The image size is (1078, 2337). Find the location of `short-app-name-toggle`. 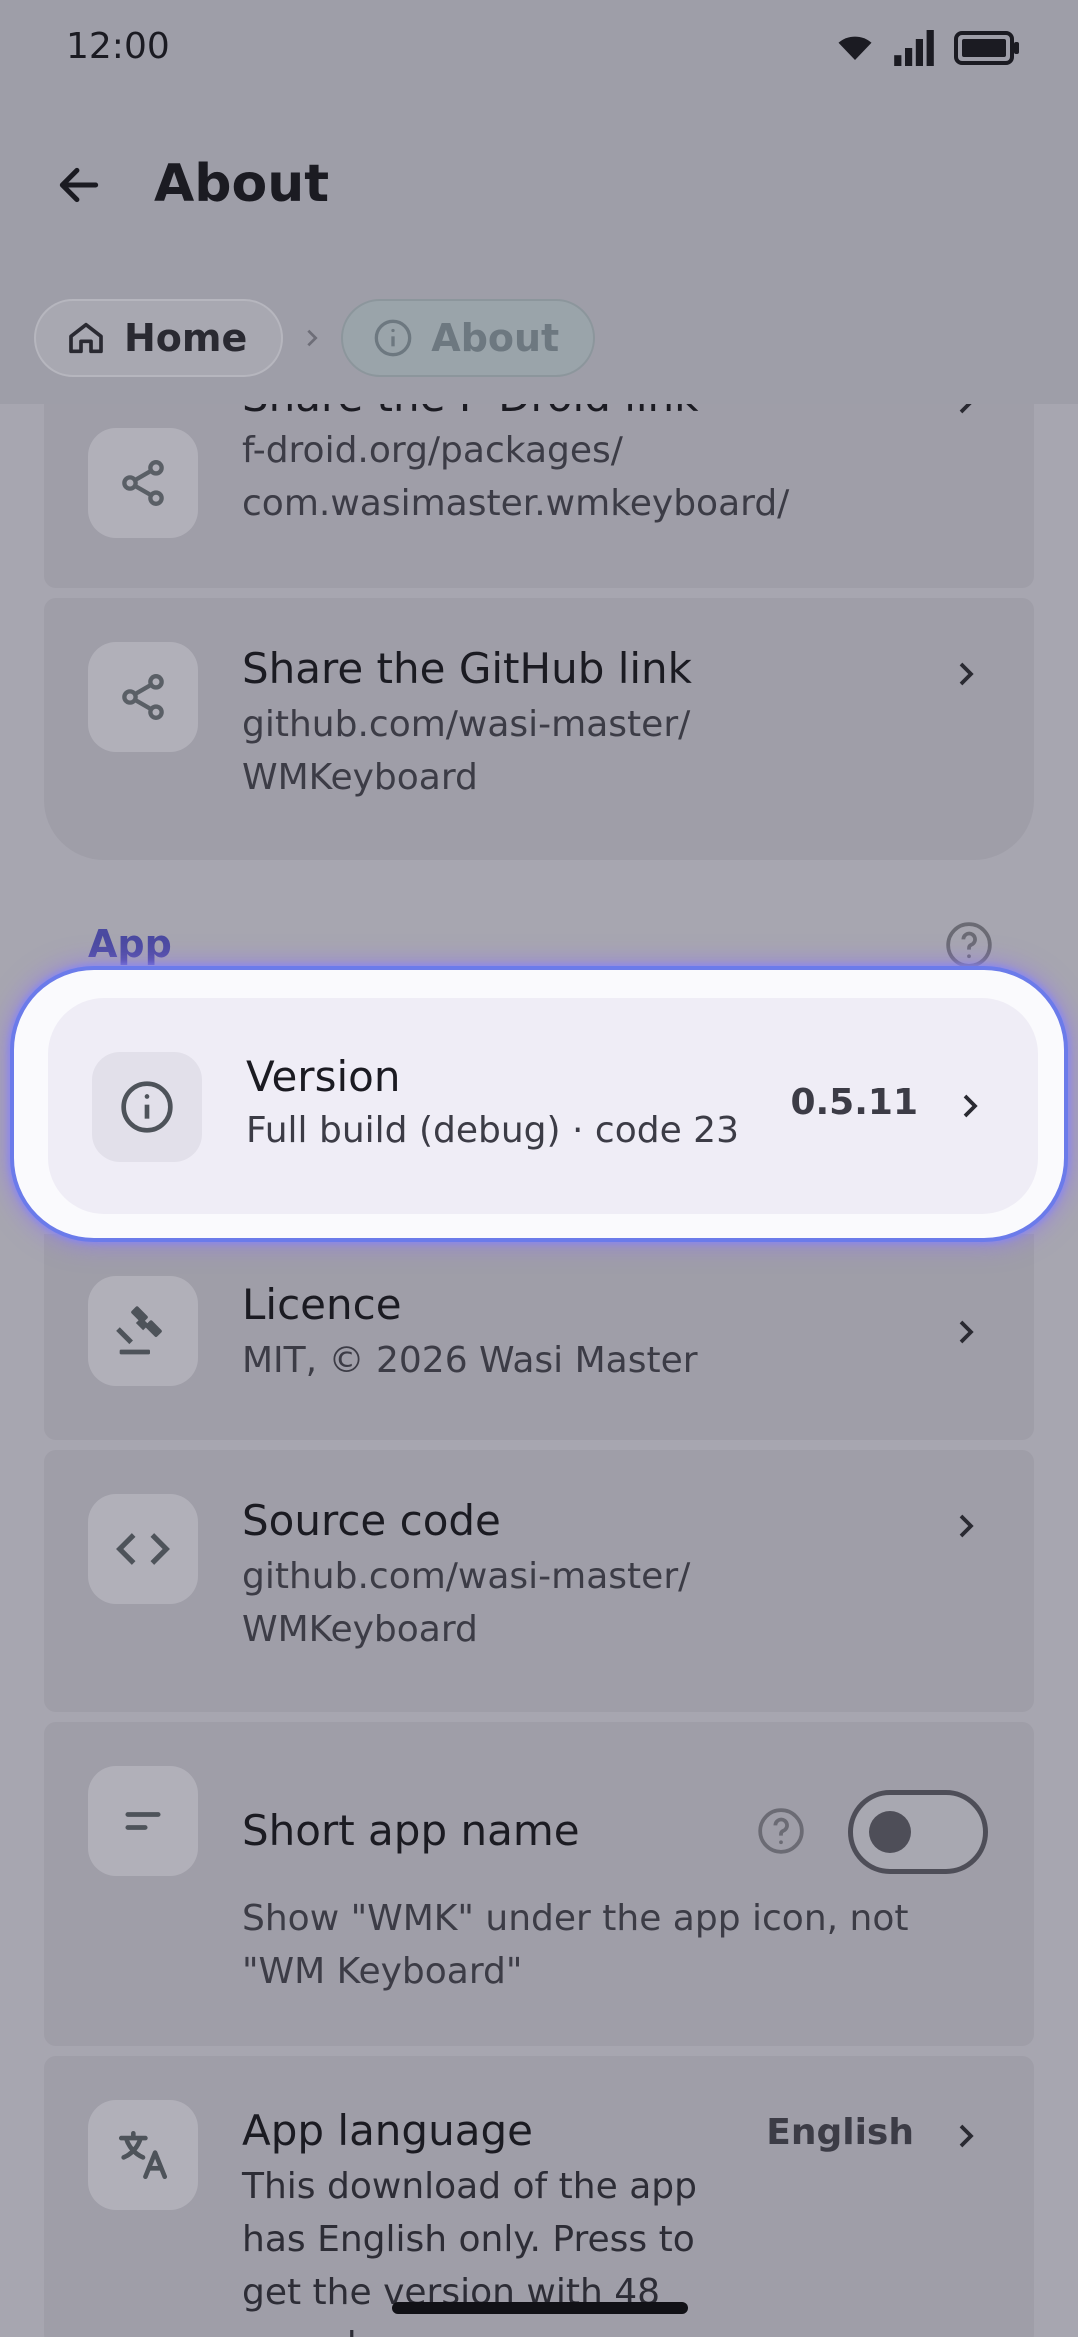

short-app-name-toggle is located at coordinates (918, 1832).